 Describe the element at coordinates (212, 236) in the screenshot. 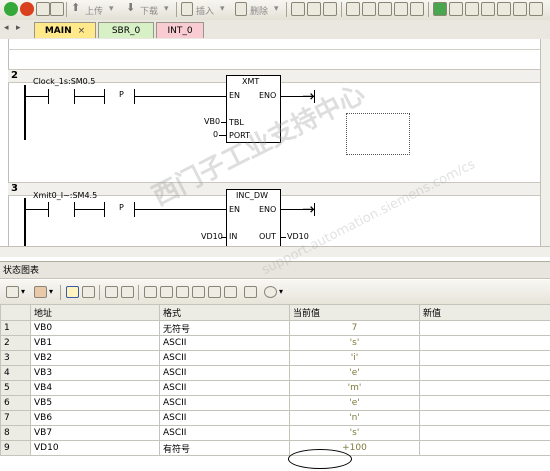

I see `operand-in: VD10` at that location.